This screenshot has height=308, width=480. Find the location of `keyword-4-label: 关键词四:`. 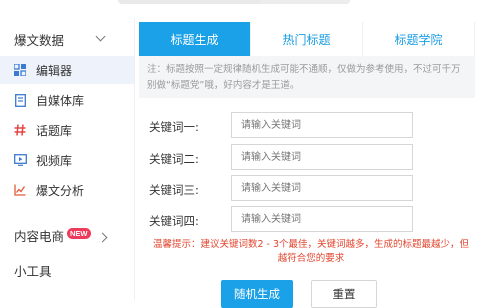

keyword-4-label: 关键词四: is located at coordinates (174, 221).